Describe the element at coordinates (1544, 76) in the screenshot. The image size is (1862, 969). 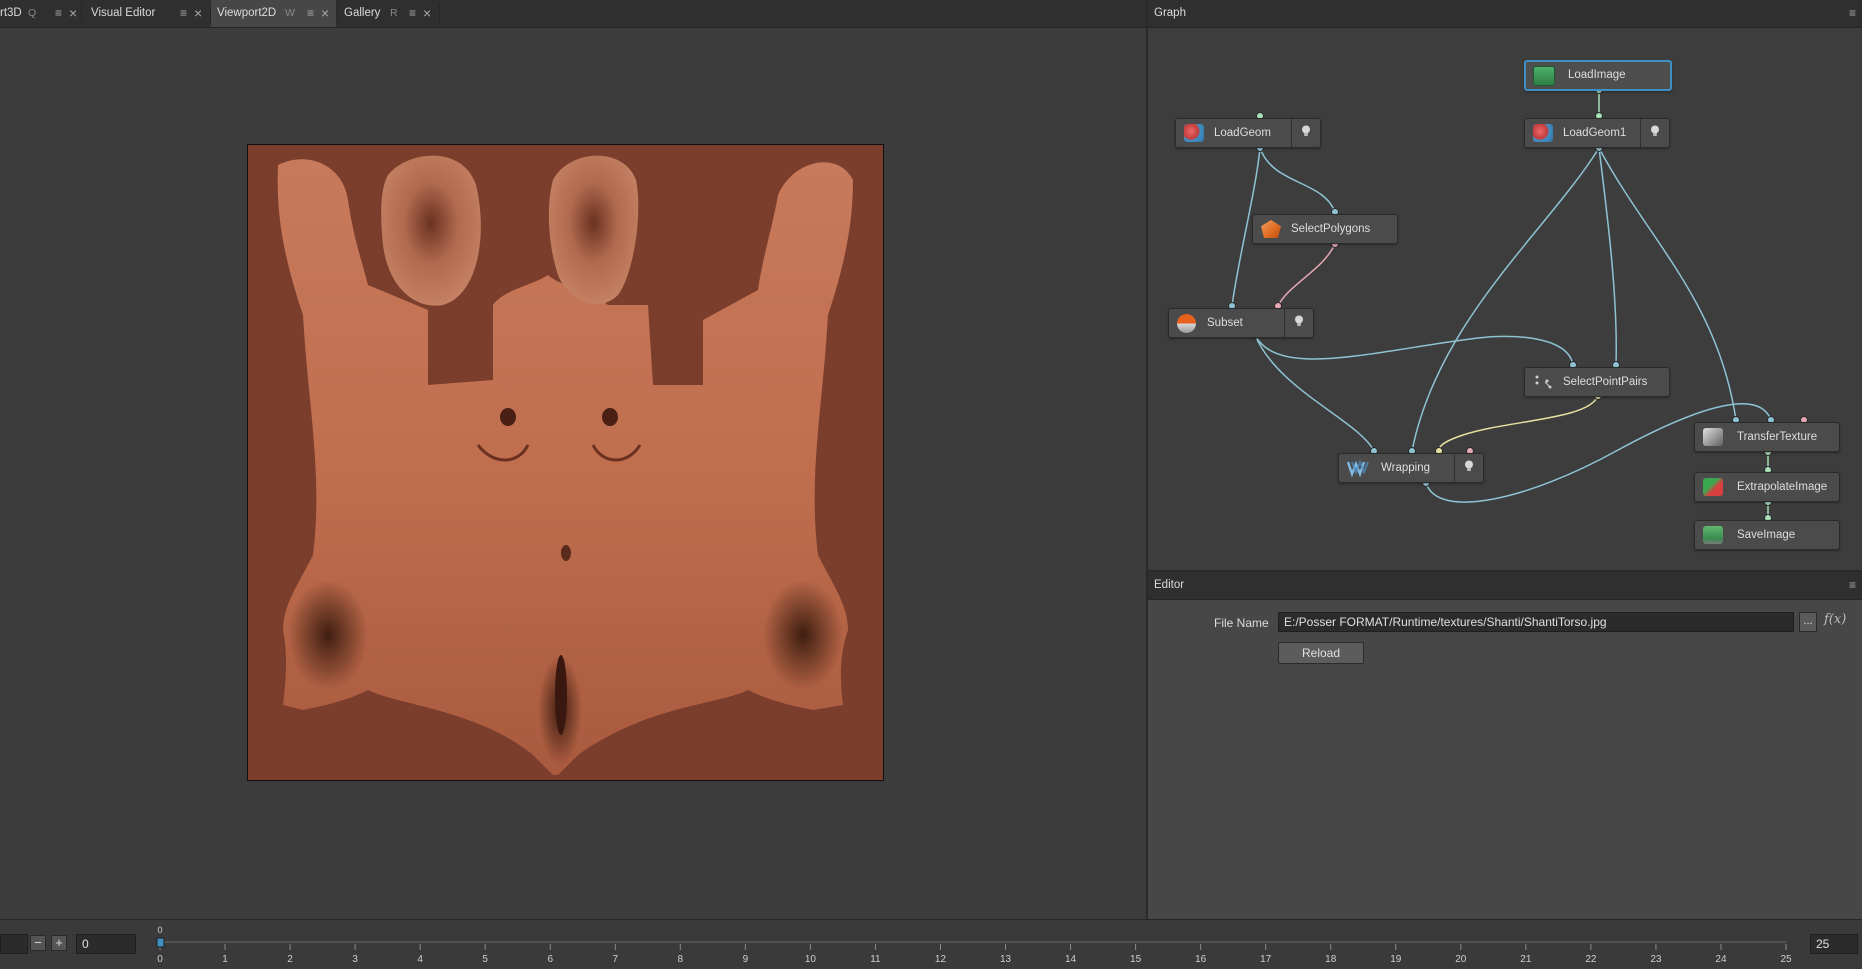
I see `image-icon` at that location.